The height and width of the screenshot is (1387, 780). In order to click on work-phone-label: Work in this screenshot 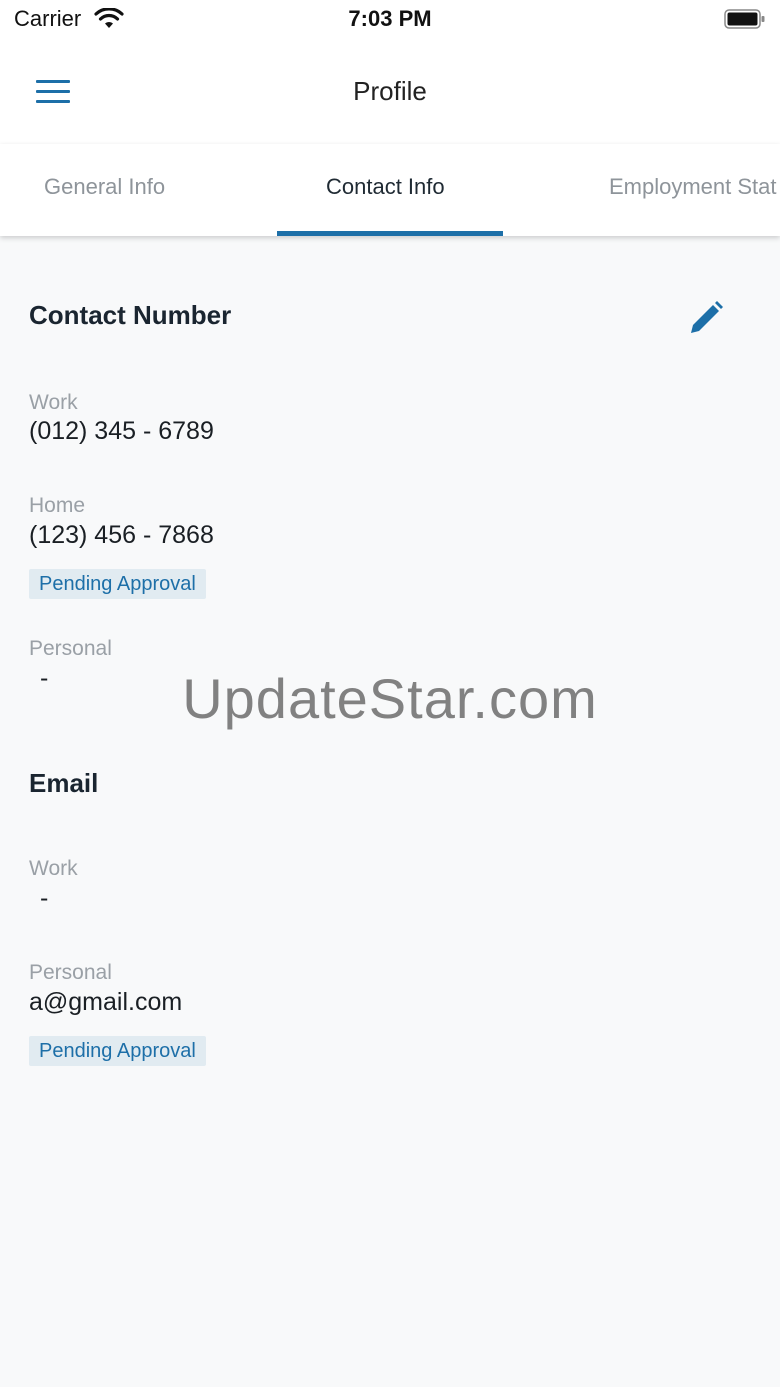, I will do `click(53, 402)`.